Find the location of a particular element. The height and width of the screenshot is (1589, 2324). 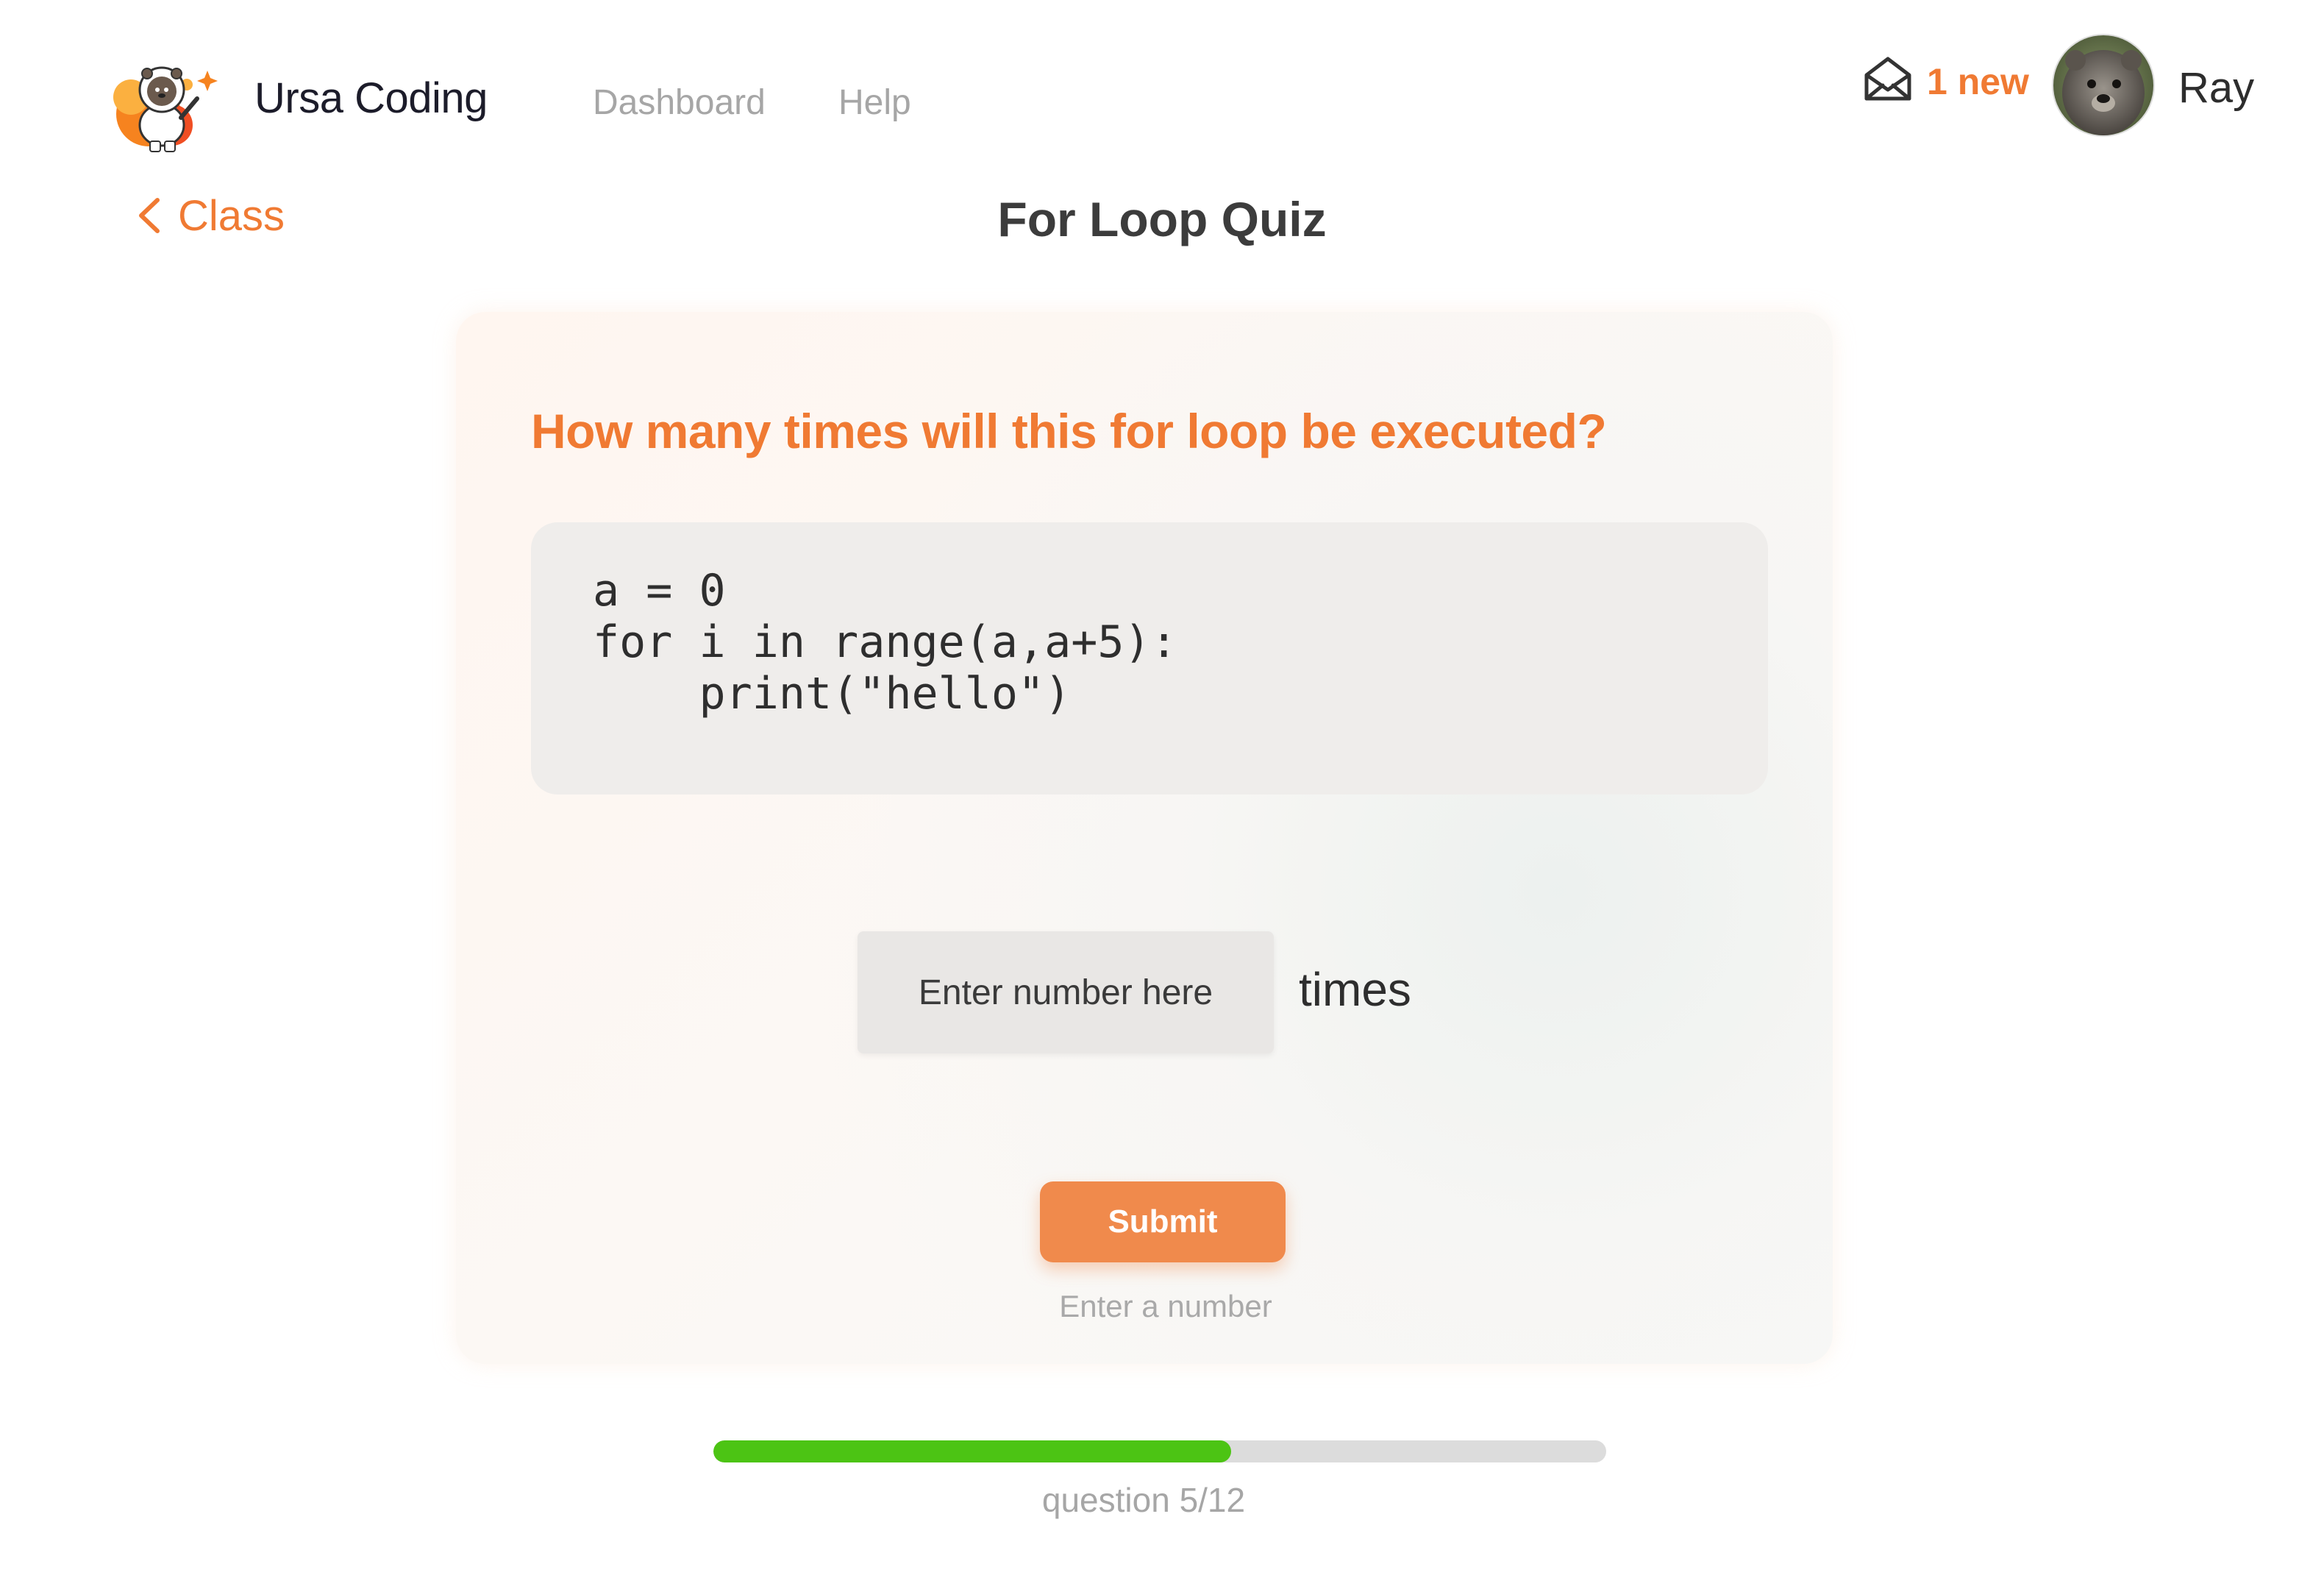

code-line: a = 0 is located at coordinates (659, 590).